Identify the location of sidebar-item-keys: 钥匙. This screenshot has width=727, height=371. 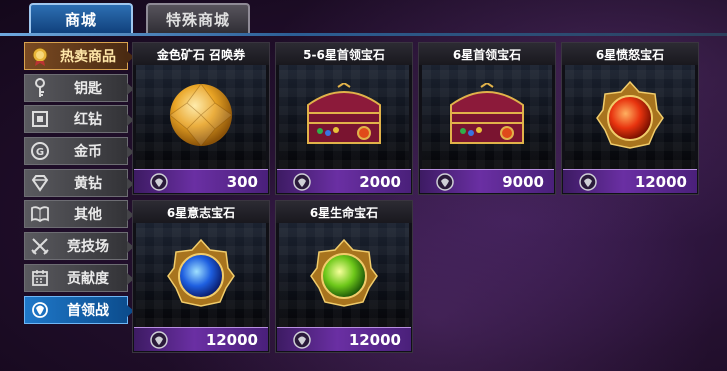
(79, 87).